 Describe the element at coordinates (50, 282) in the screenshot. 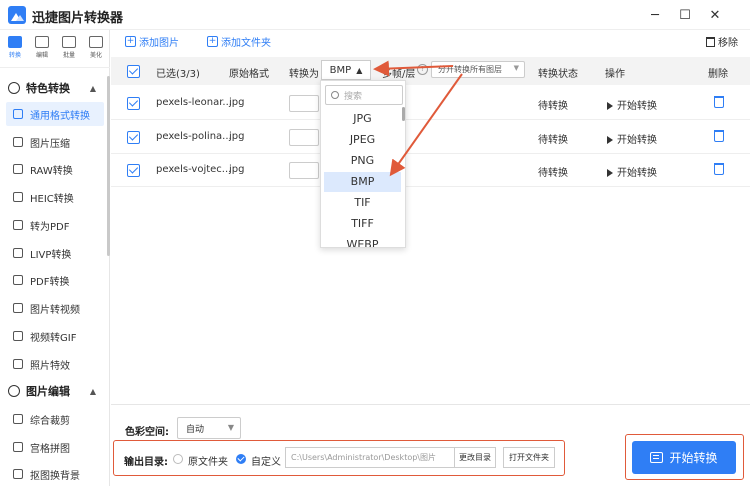

I see `sidebar-item-label: PDF转换` at that location.